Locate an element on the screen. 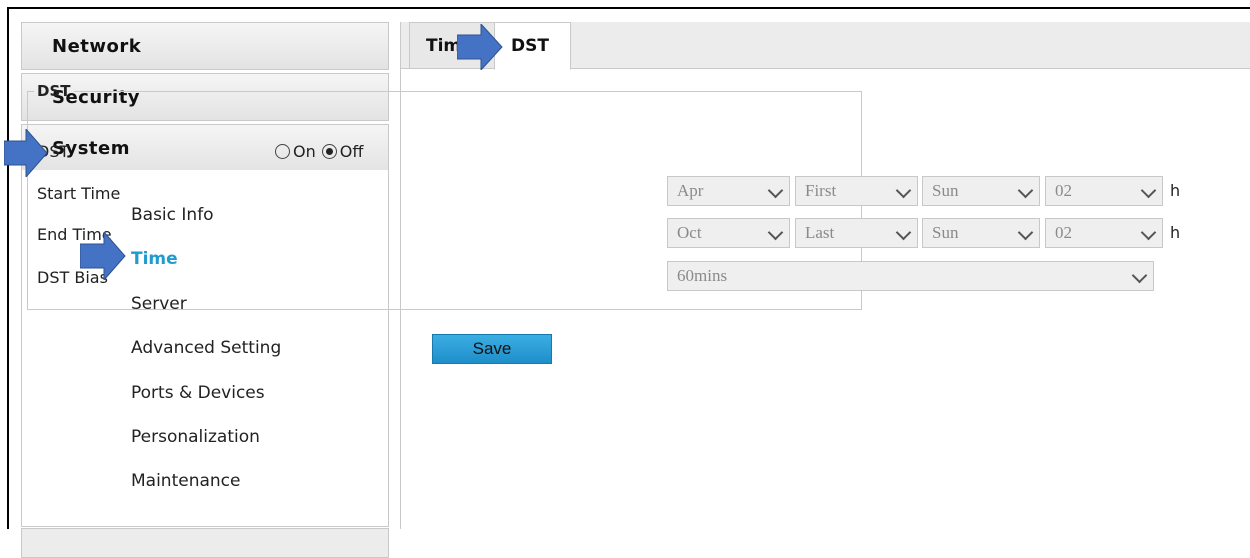 This screenshot has height=558, width=1250. tab-label: DST is located at coordinates (530, 46).